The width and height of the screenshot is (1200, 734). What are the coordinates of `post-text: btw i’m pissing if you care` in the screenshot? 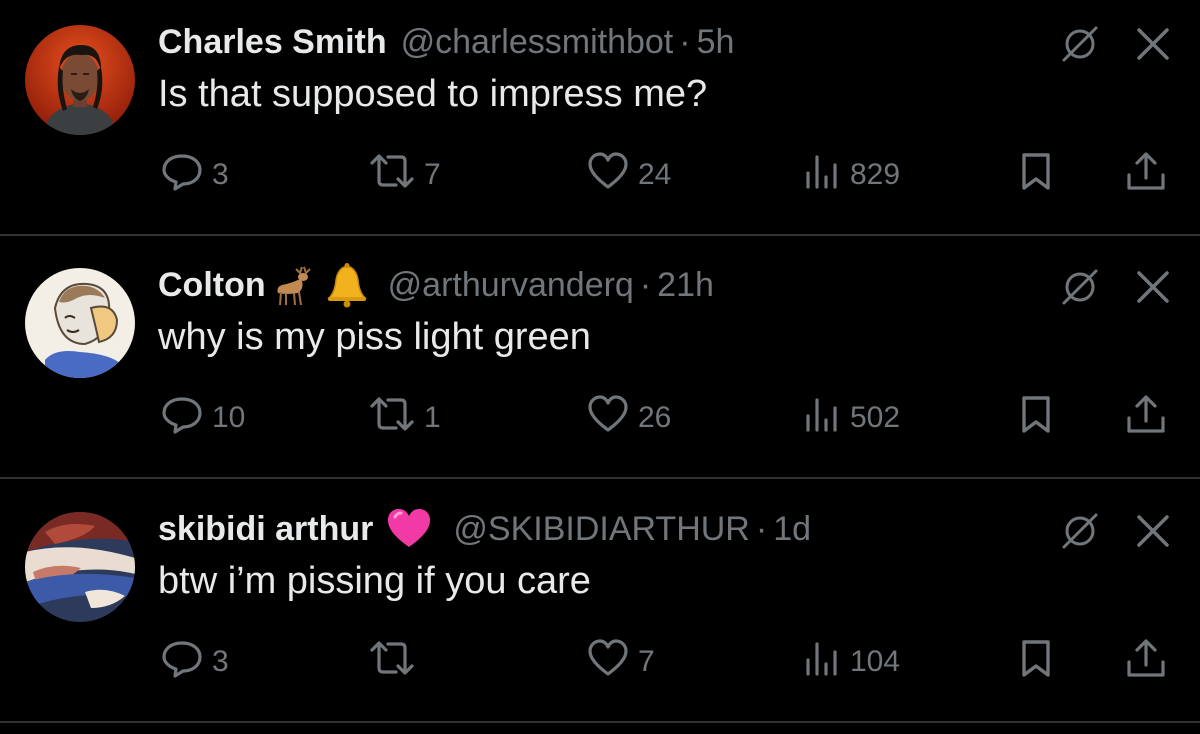 It's located at (374, 581).